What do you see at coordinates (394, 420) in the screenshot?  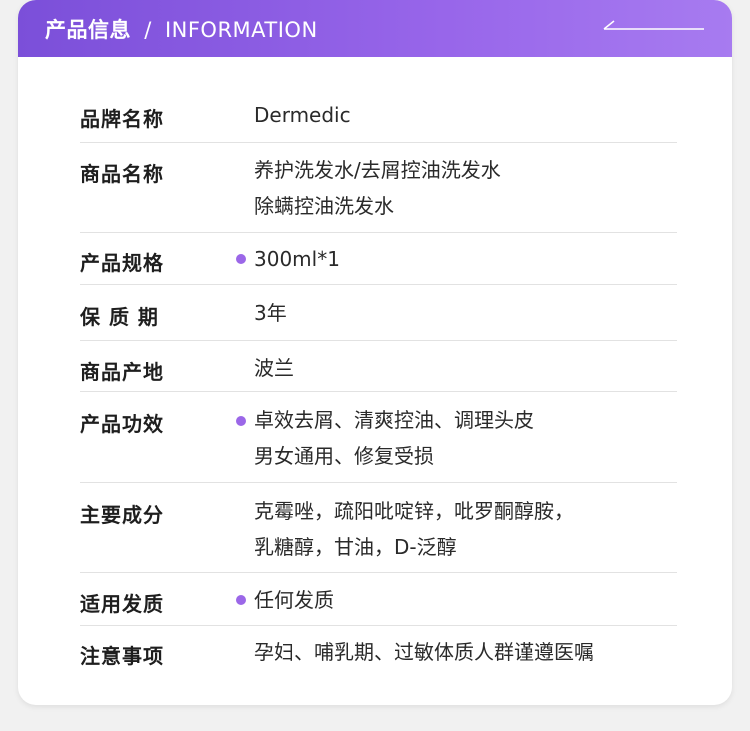 I see `row-value-line-1: 卓效去屑、清爽控油、调理头皮` at bounding box center [394, 420].